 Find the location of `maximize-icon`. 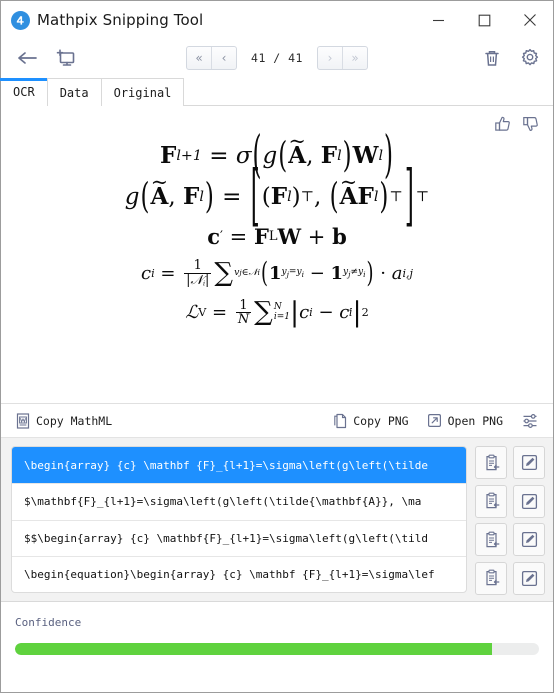

maximize-icon is located at coordinates (484, 20).